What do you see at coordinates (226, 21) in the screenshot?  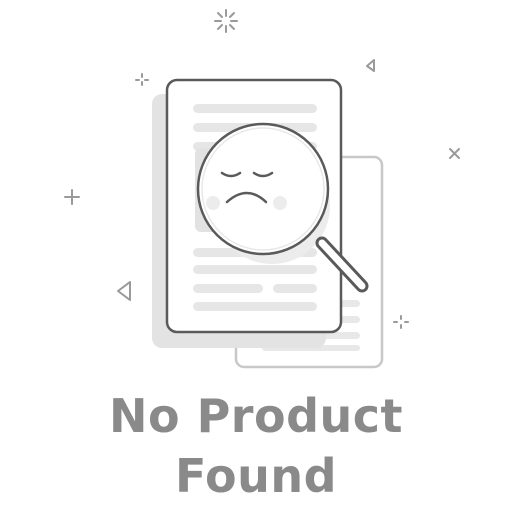 I see `sparkle-burst-icon` at bounding box center [226, 21].